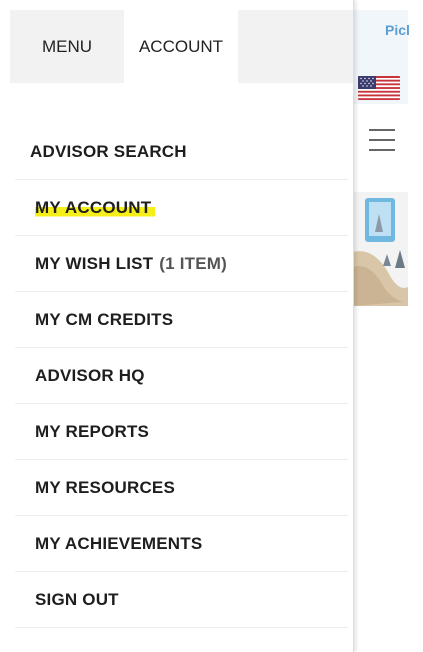 This screenshot has height=652, width=423. I want to click on tab-empty, so click(295, 46).